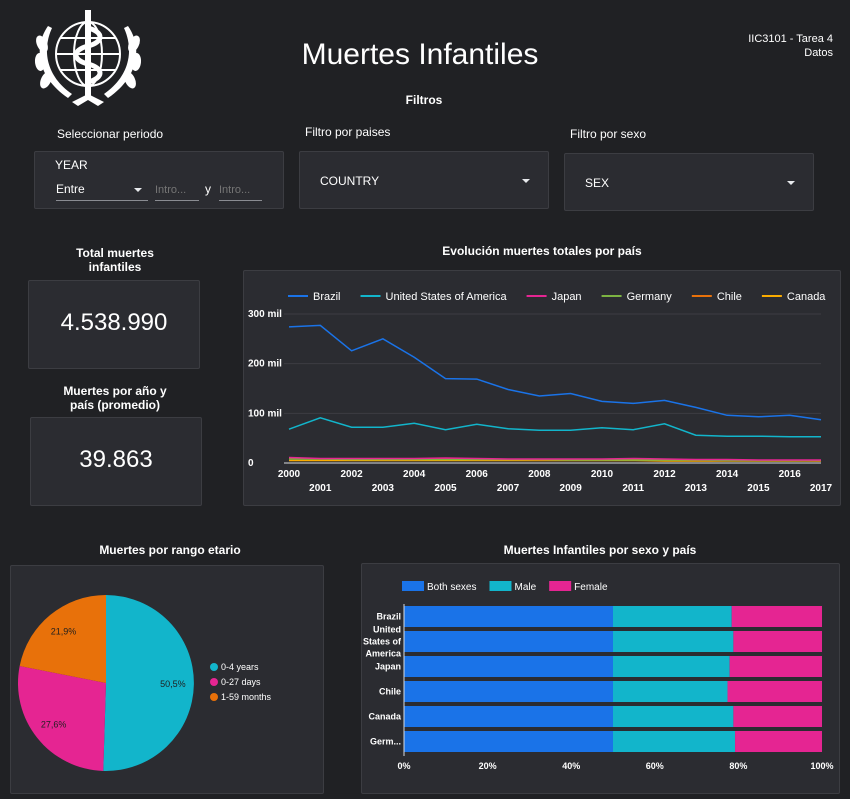  I want to click on period-filter: YEAR Entre y, so click(159, 180).